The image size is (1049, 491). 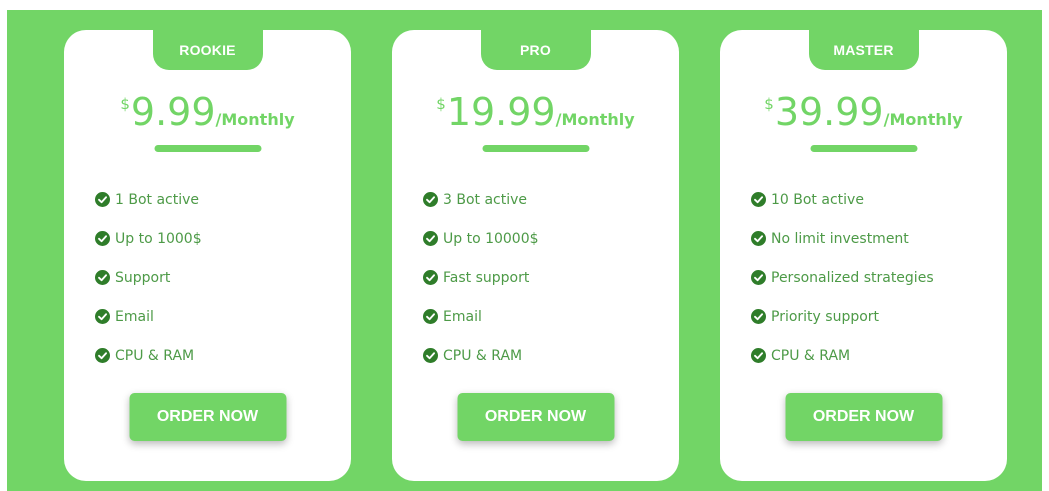 I want to click on feature-label: Priority support, so click(x=825, y=316).